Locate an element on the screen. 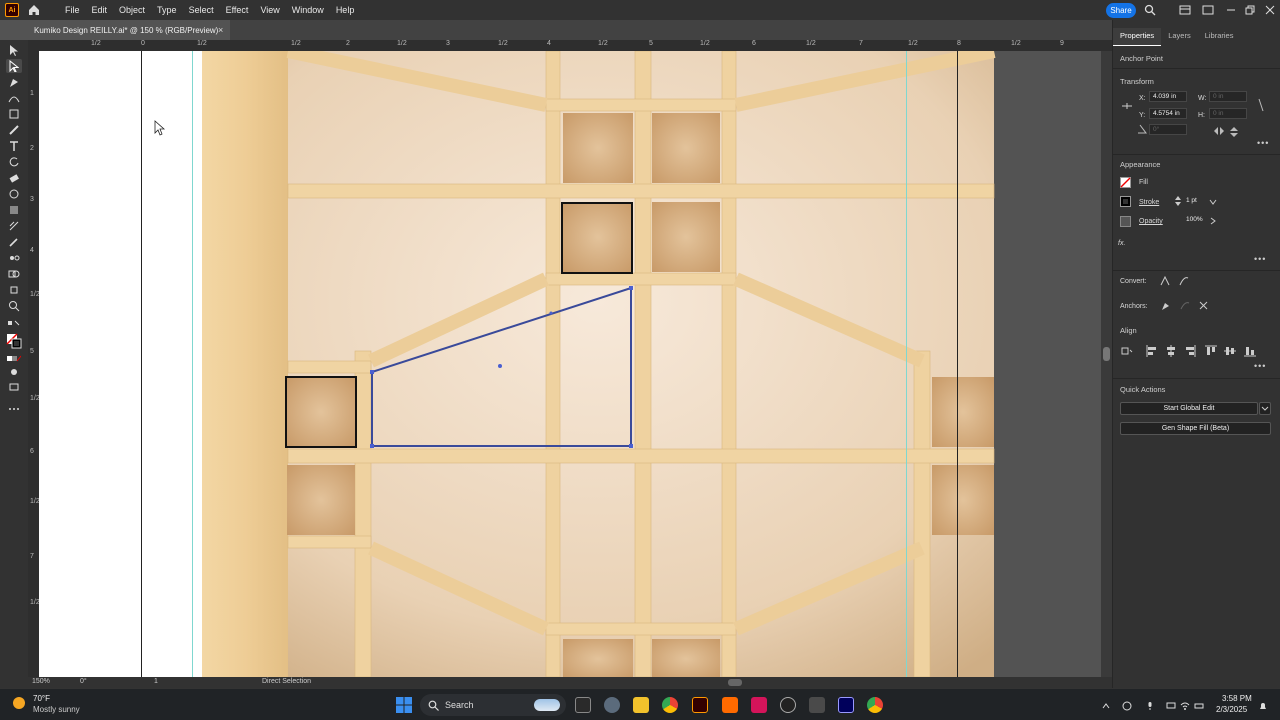  stroke-stepper-icon is located at coordinates (1178, 201).